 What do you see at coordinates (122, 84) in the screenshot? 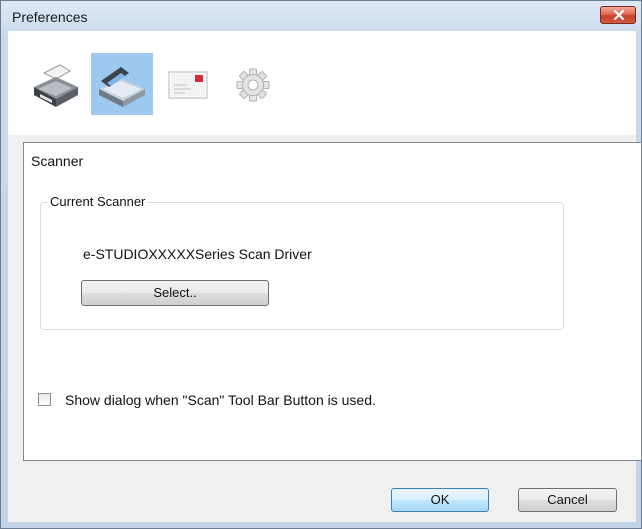
I see `tool-scanner` at bounding box center [122, 84].